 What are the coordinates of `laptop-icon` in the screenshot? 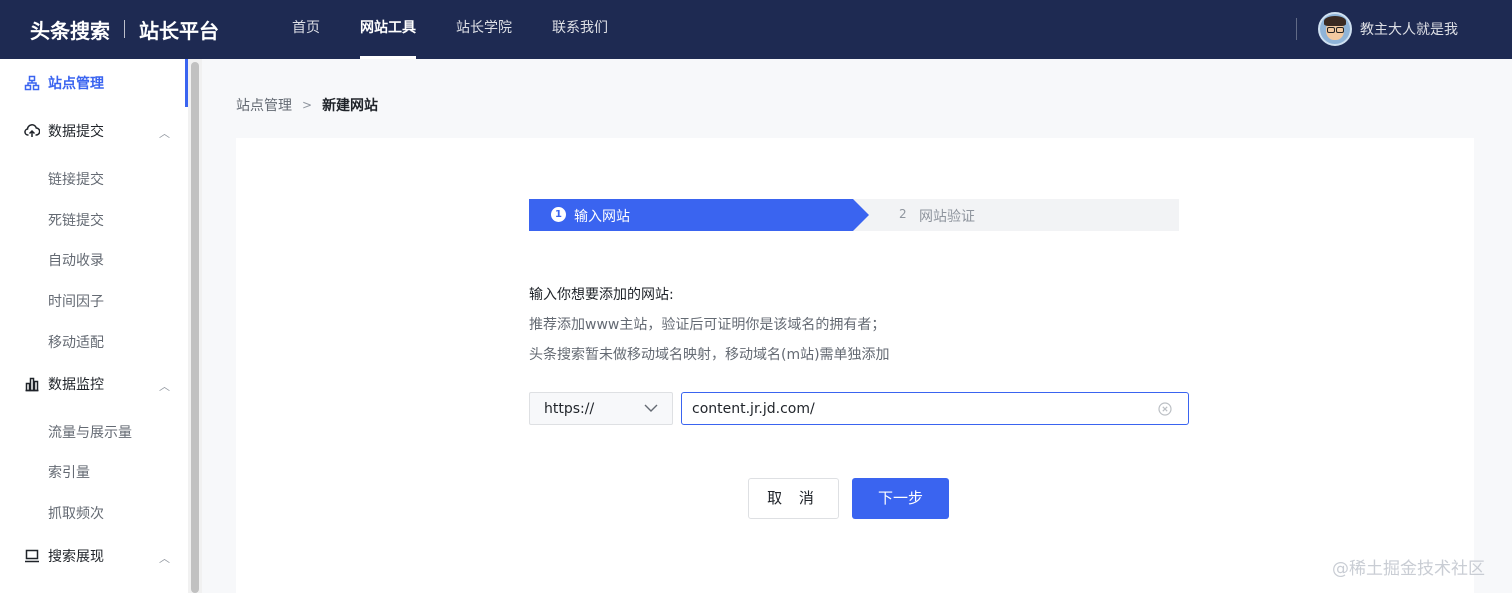 It's located at (32, 556).